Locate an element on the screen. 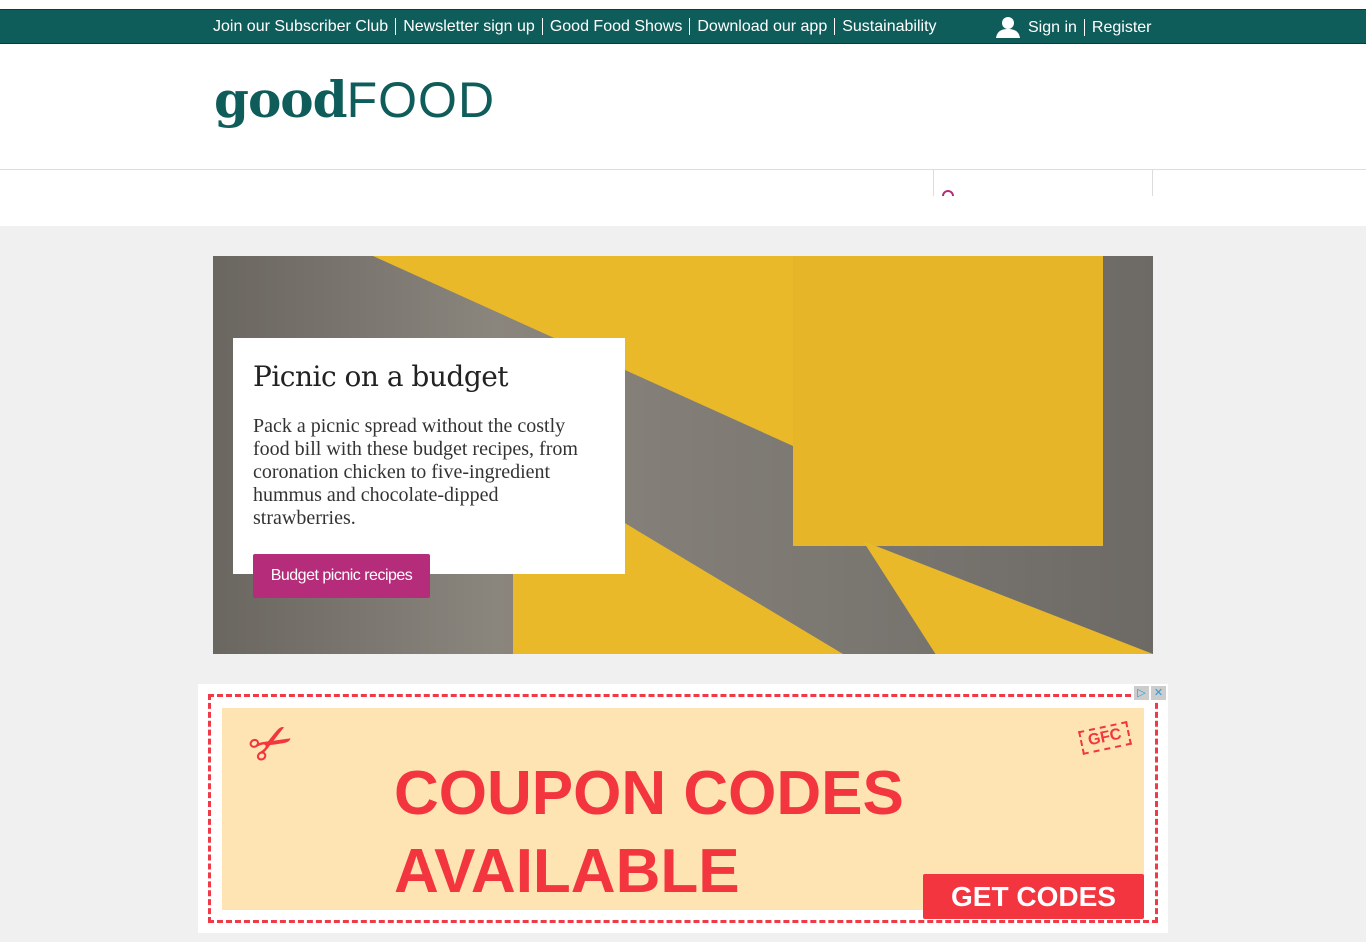 This screenshot has width=1366, height=942. link-sustainability: Sustainability is located at coordinates (889, 26).